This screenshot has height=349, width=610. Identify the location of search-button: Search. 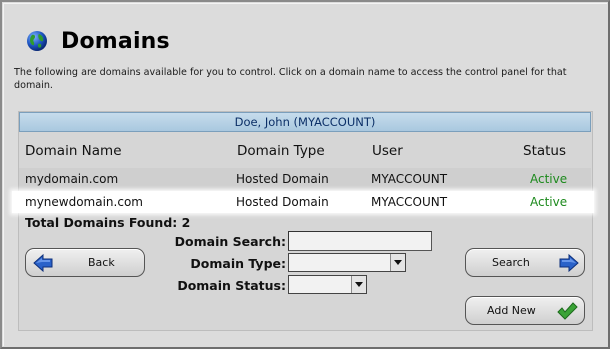
(525, 262).